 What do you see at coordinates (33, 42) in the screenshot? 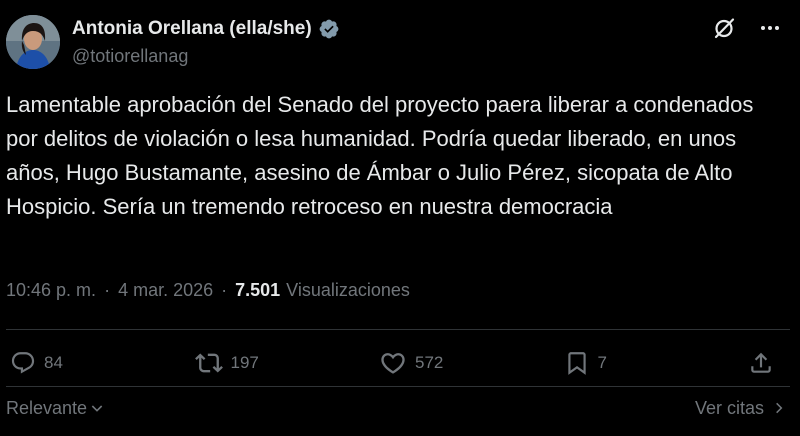
I see `avatar` at bounding box center [33, 42].